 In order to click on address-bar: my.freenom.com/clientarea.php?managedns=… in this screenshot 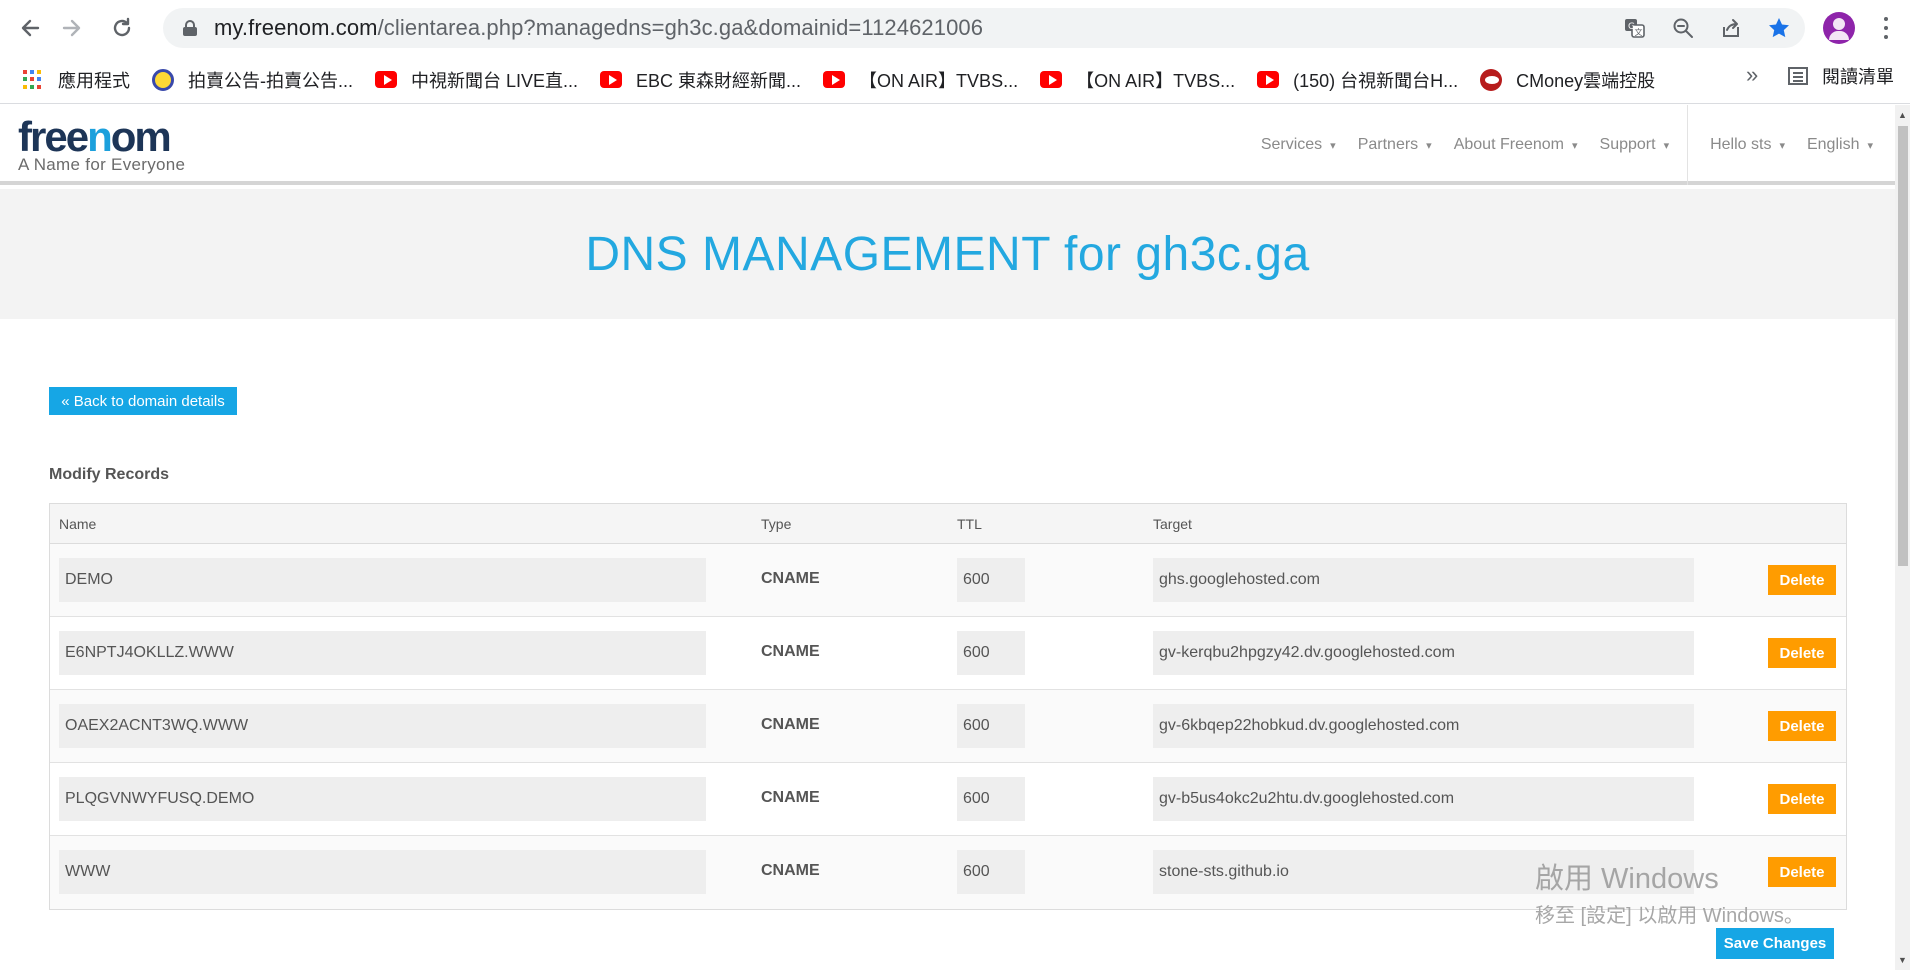, I will do `click(984, 28)`.